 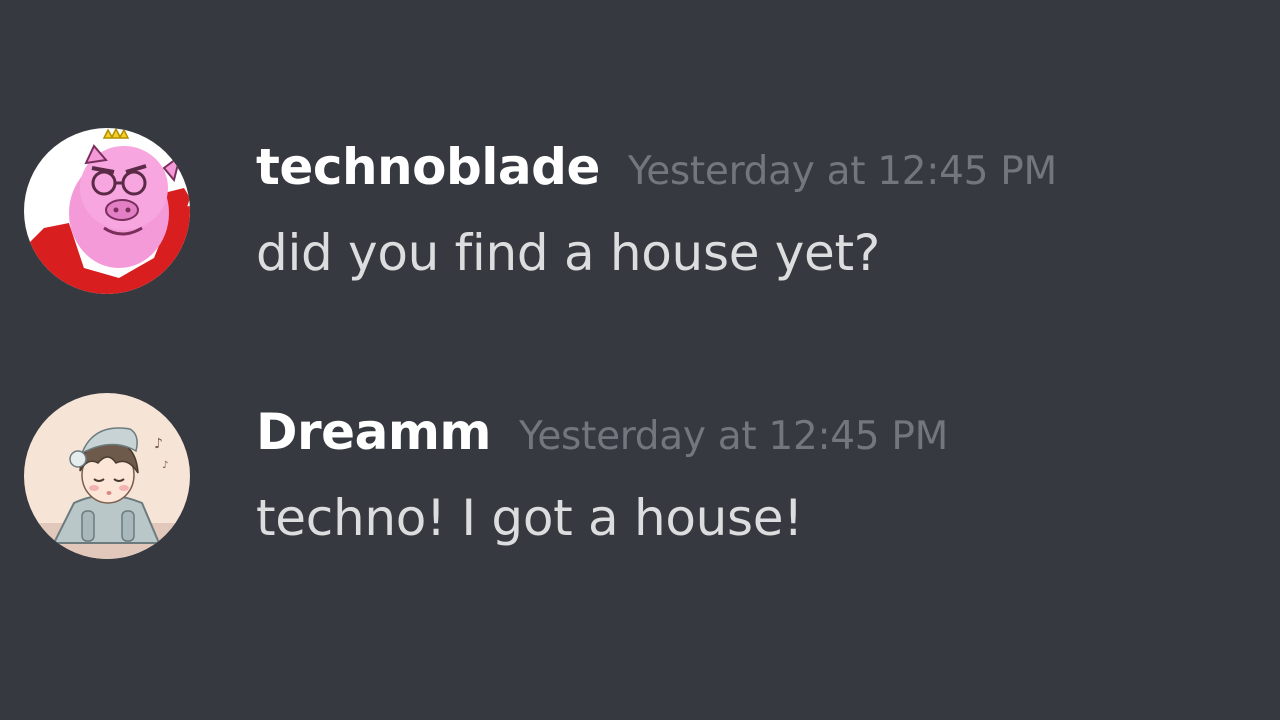 I want to click on username: Dreamm, so click(x=374, y=432).